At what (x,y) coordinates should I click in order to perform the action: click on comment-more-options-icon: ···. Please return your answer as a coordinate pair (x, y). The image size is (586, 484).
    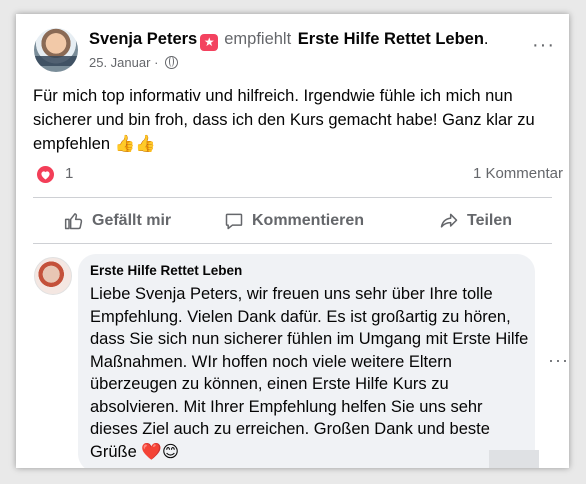
    Looking at the image, I should click on (558, 360).